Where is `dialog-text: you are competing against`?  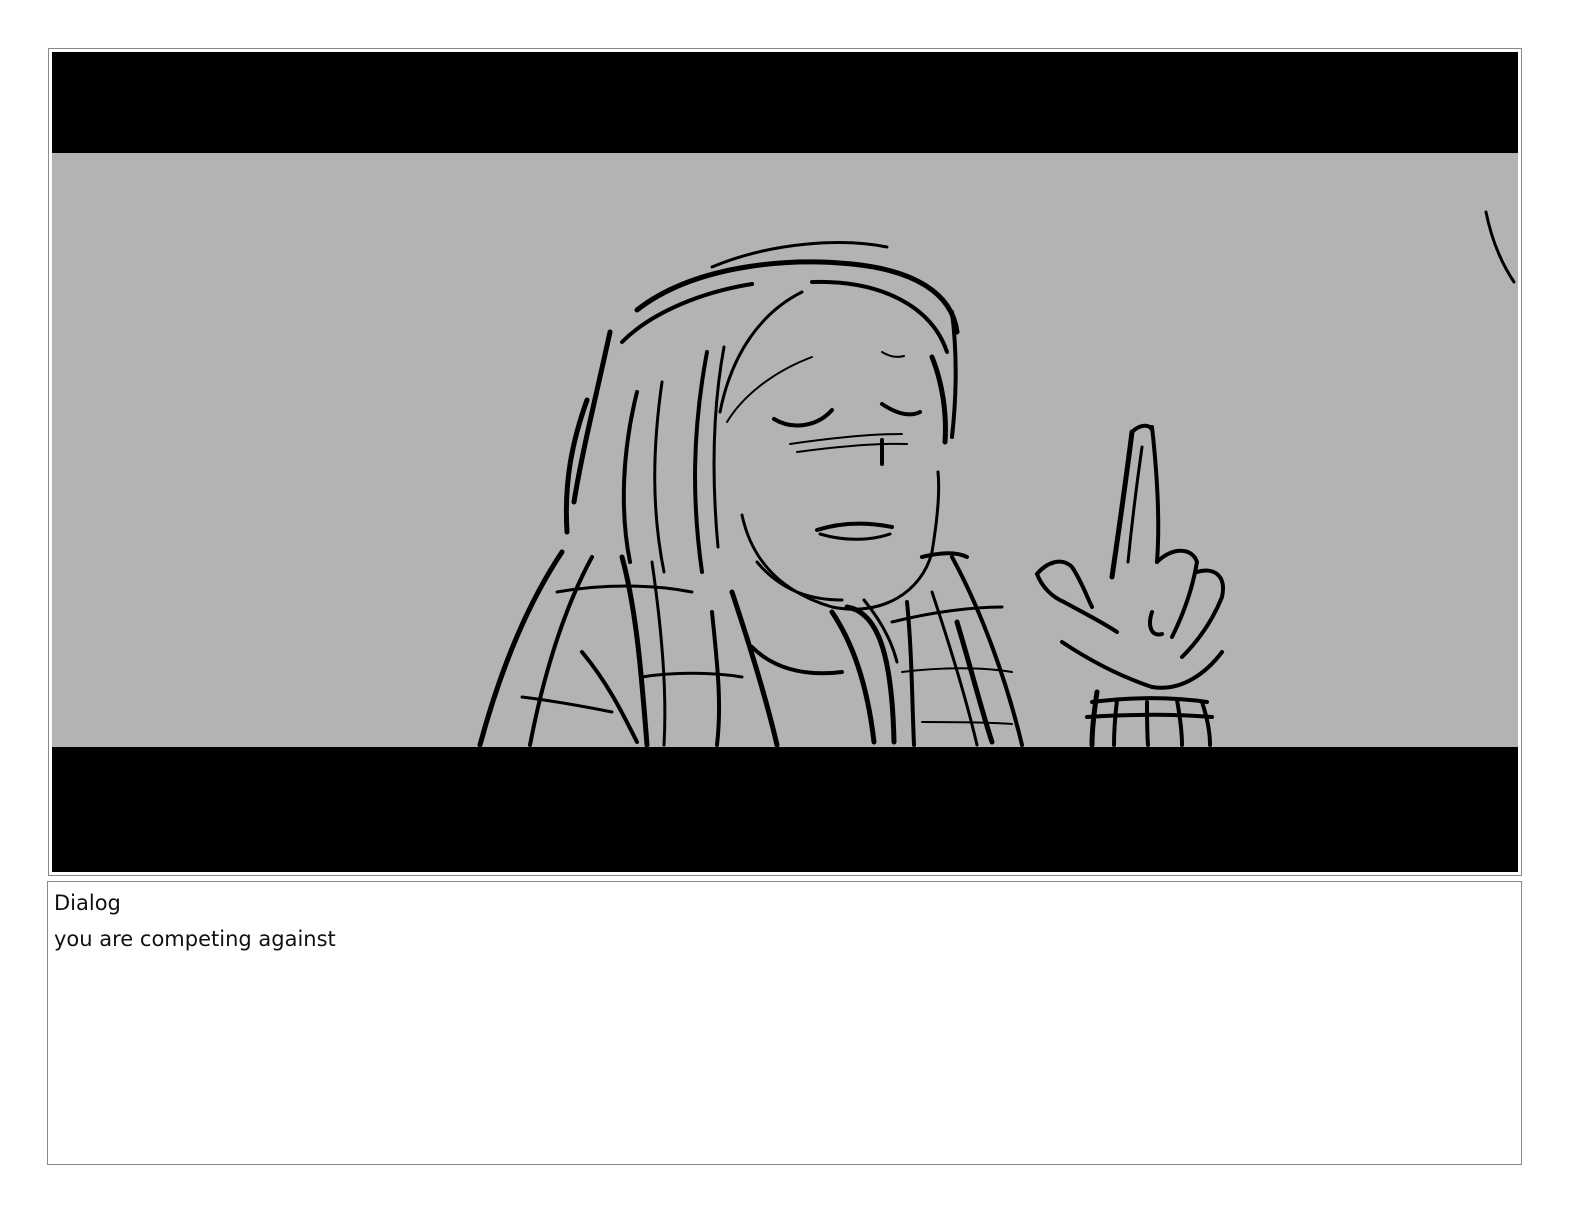 dialog-text: you are competing against is located at coordinates (195, 939).